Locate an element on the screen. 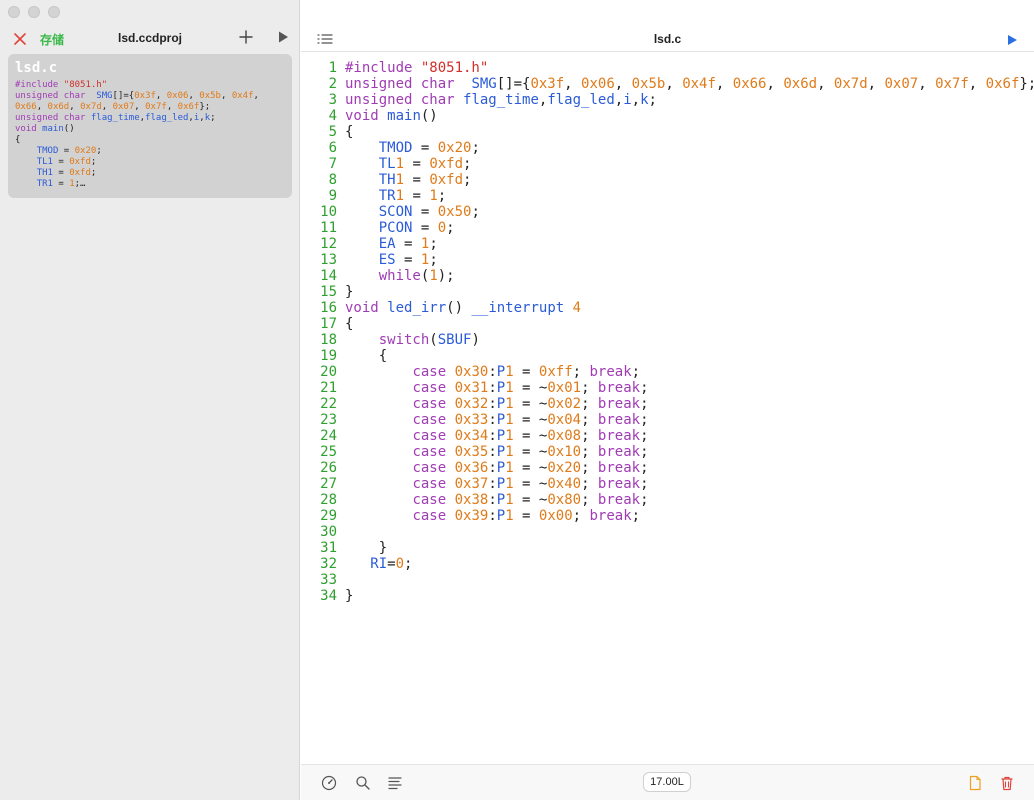  code-line: 22 case 0x32:P1 = ~0x02; break; is located at coordinates (667, 404).